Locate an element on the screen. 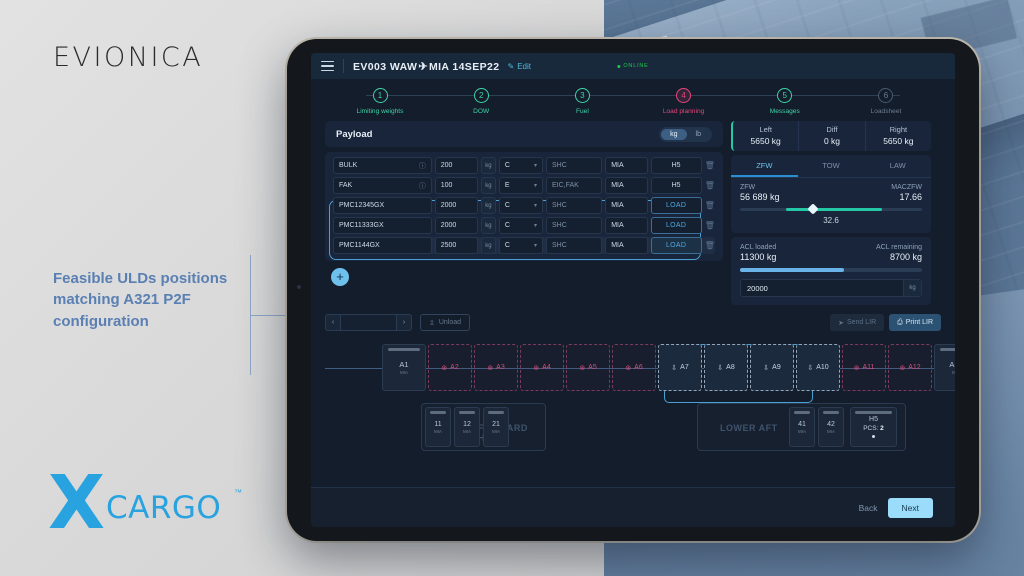  table-row: FAK ⓘ 100 kg E ▾ EIC,FAK MIA H5 🗑 is located at coordinates (524, 185).